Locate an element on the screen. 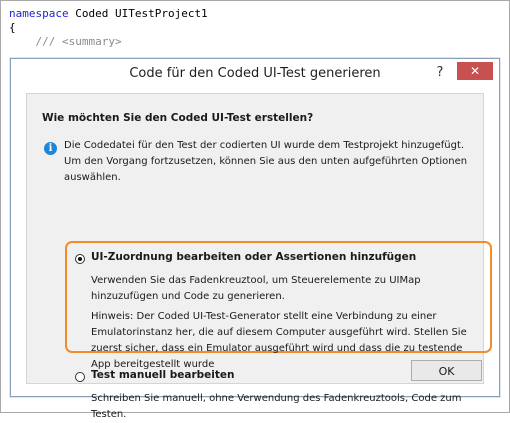 The width and height of the screenshot is (510, 423). radio-edit-manually is located at coordinates (80, 377).